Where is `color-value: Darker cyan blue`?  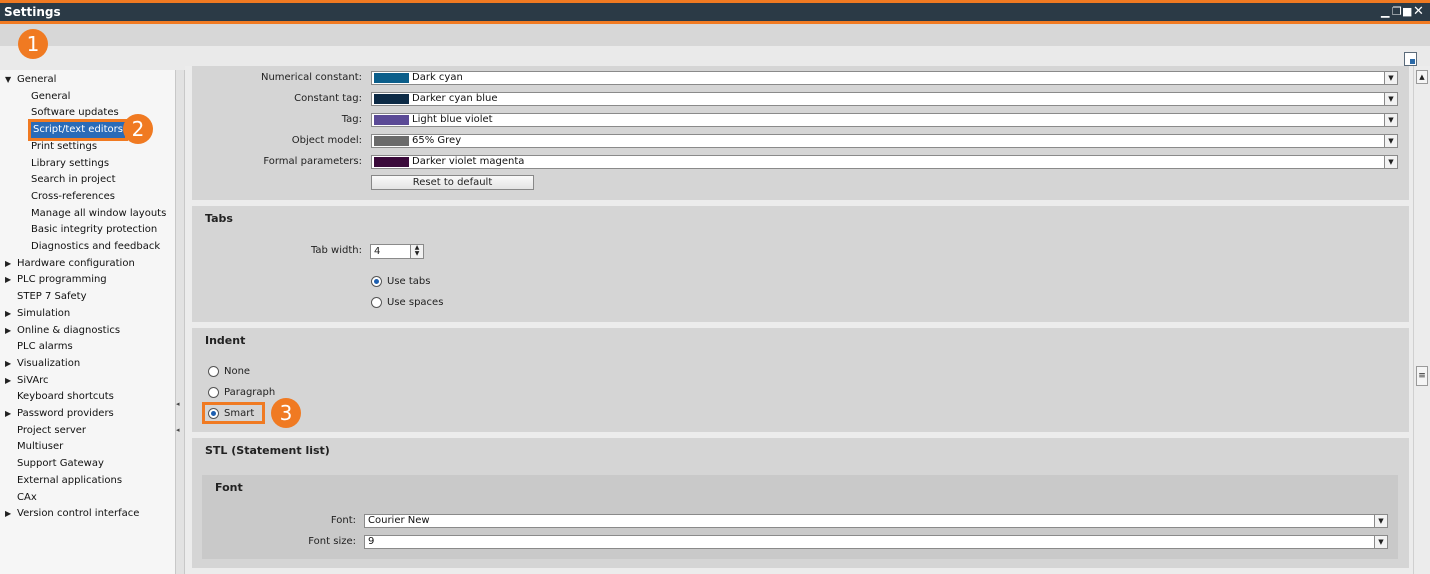 color-value: Darker cyan blue is located at coordinates (455, 98).